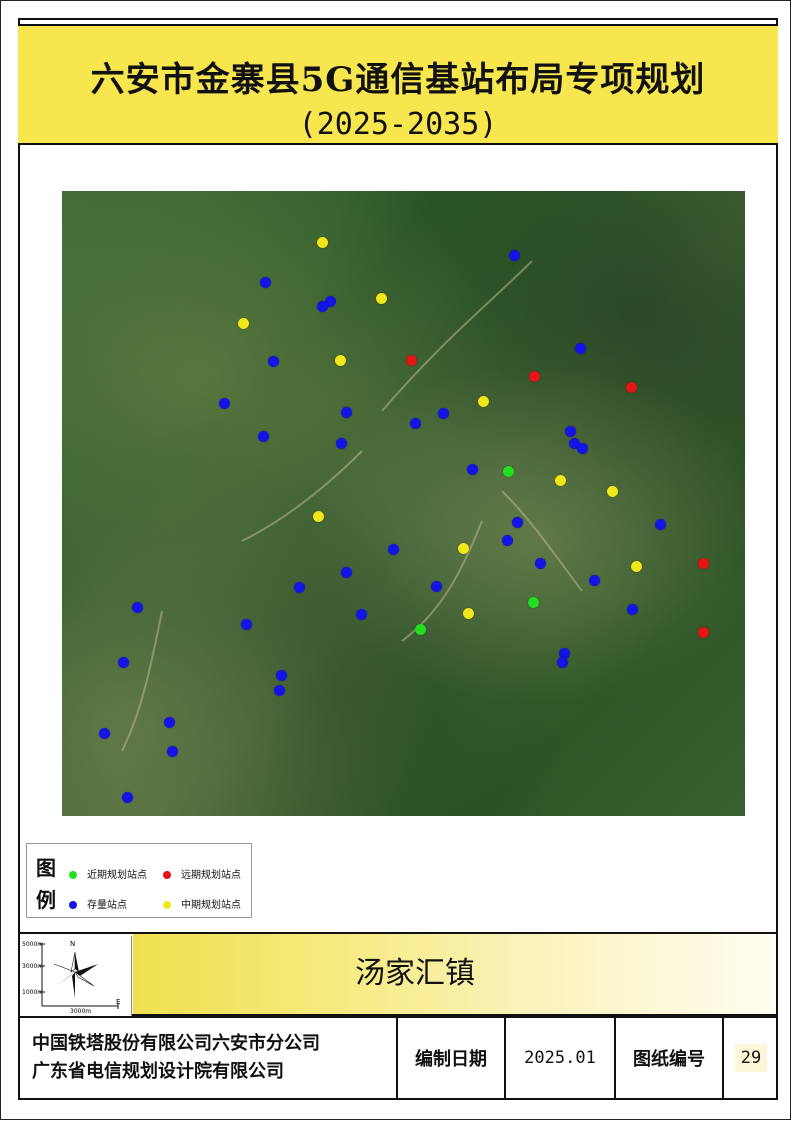  I want to click on map-legend: 图 例 近期规划站点 远期规划站点 存量站点 中期规划站点, so click(139, 880).